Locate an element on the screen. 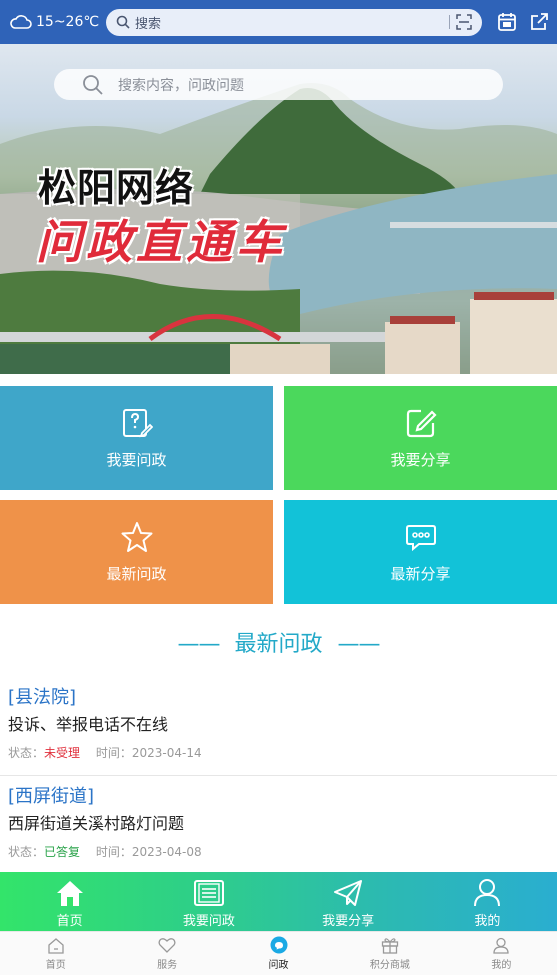 This screenshot has height=975, width=557. list-item: [县法院] 投诉、举报电话不在线 状态：未受理 时间：2023-04-14 is located at coordinates (278, 729).